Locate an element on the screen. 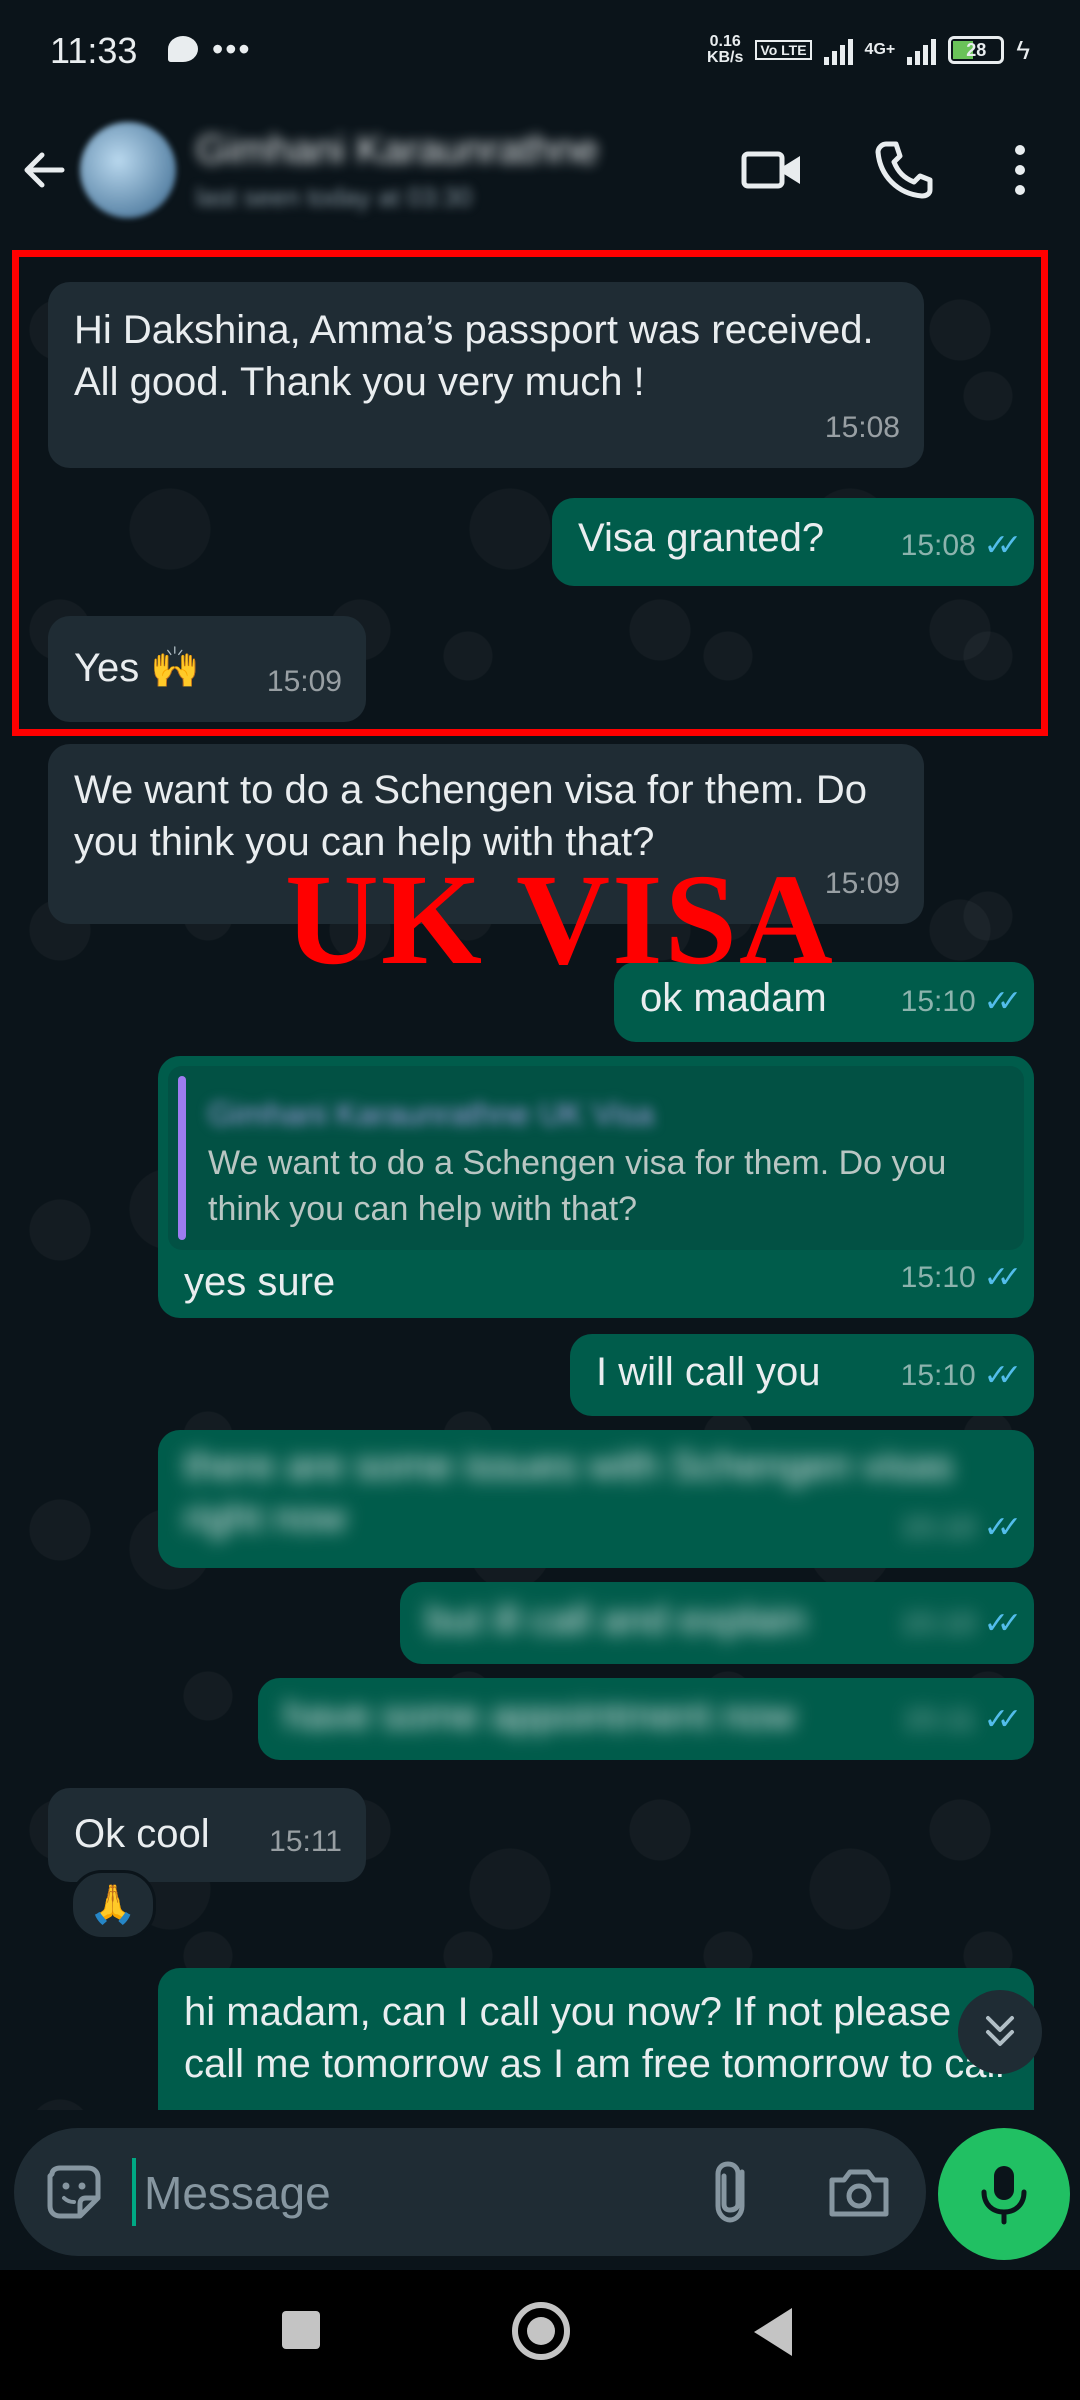 This screenshot has height=2400, width=1080. battery-level: 28 is located at coordinates (976, 50).